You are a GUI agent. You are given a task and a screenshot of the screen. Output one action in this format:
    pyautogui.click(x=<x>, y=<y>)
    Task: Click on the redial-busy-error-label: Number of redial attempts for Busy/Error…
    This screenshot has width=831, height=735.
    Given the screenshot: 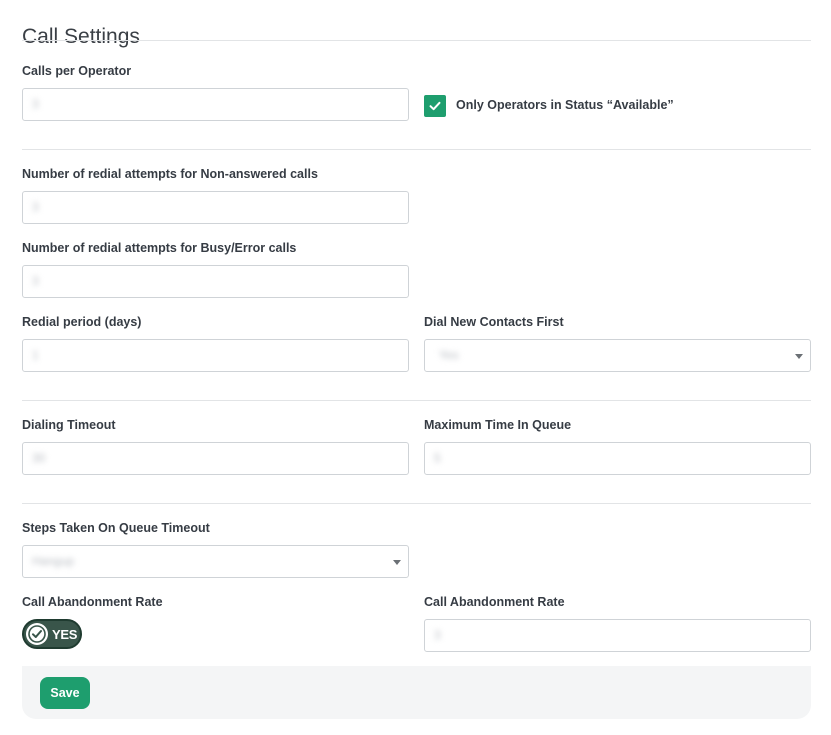 What is the action you would take?
    pyautogui.click(x=159, y=248)
    